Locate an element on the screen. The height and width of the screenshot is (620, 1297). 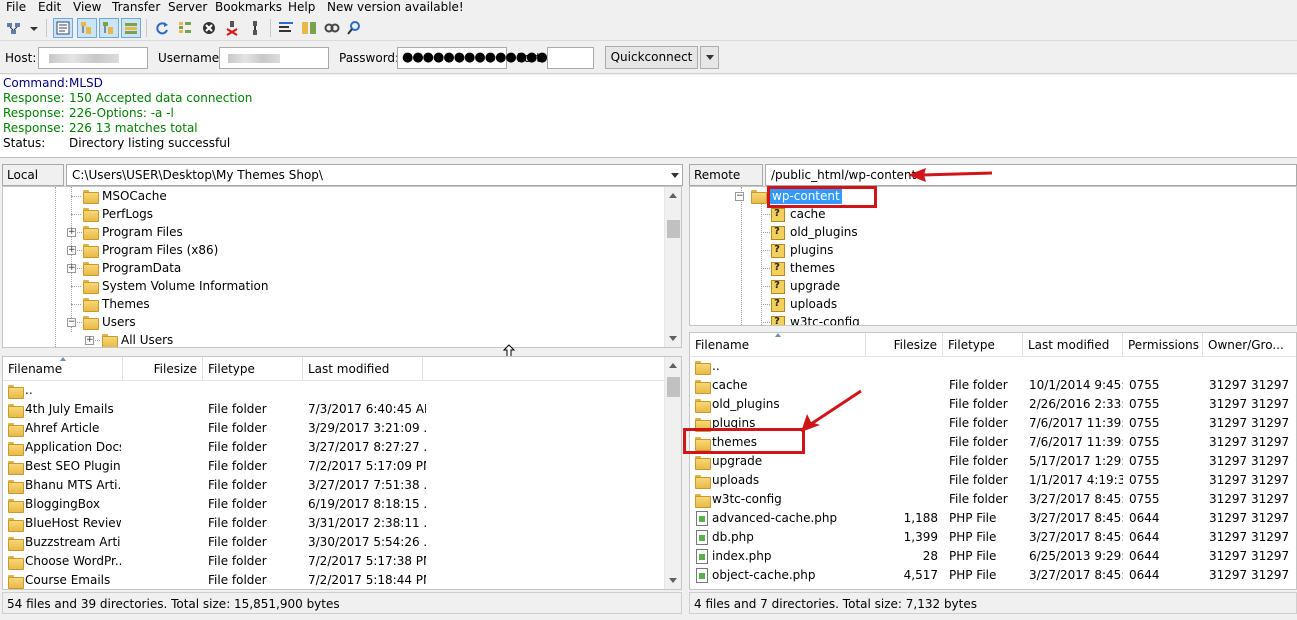
synchronized-browsing-icon is located at coordinates (332, 28).